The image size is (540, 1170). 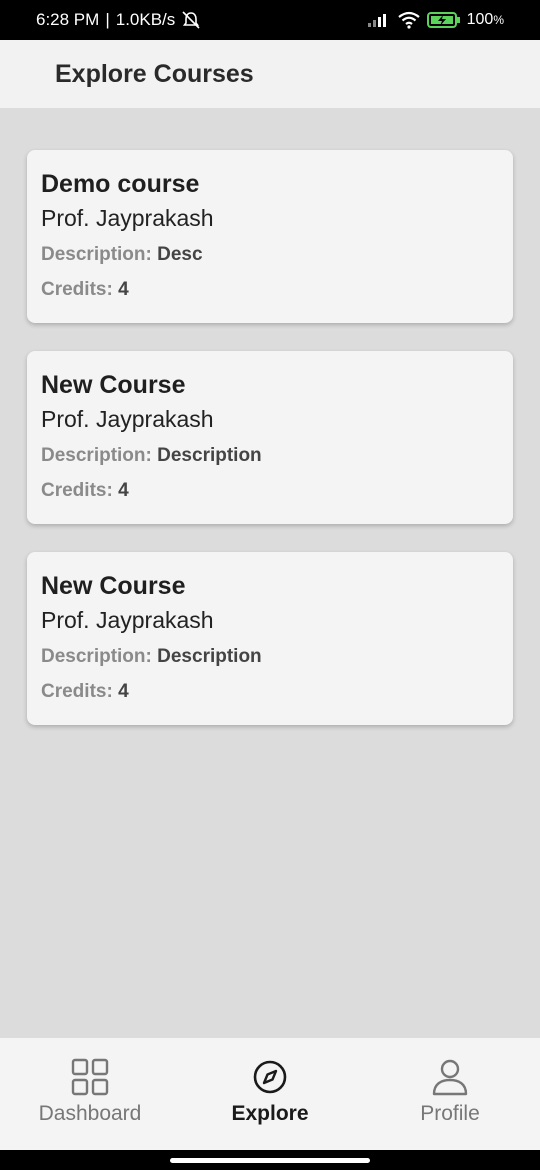 I want to click on battery-charging-icon, so click(x=443, y=20).